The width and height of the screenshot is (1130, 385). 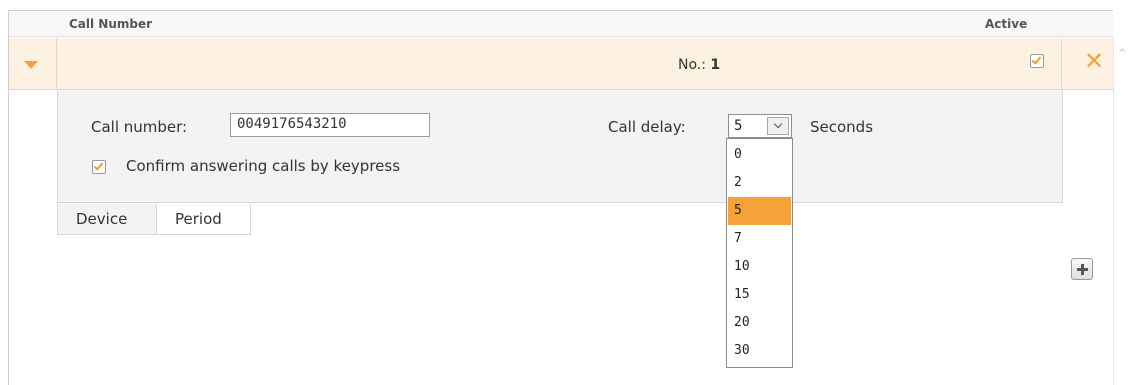 I want to click on chevron-down-icon, so click(x=778, y=124).